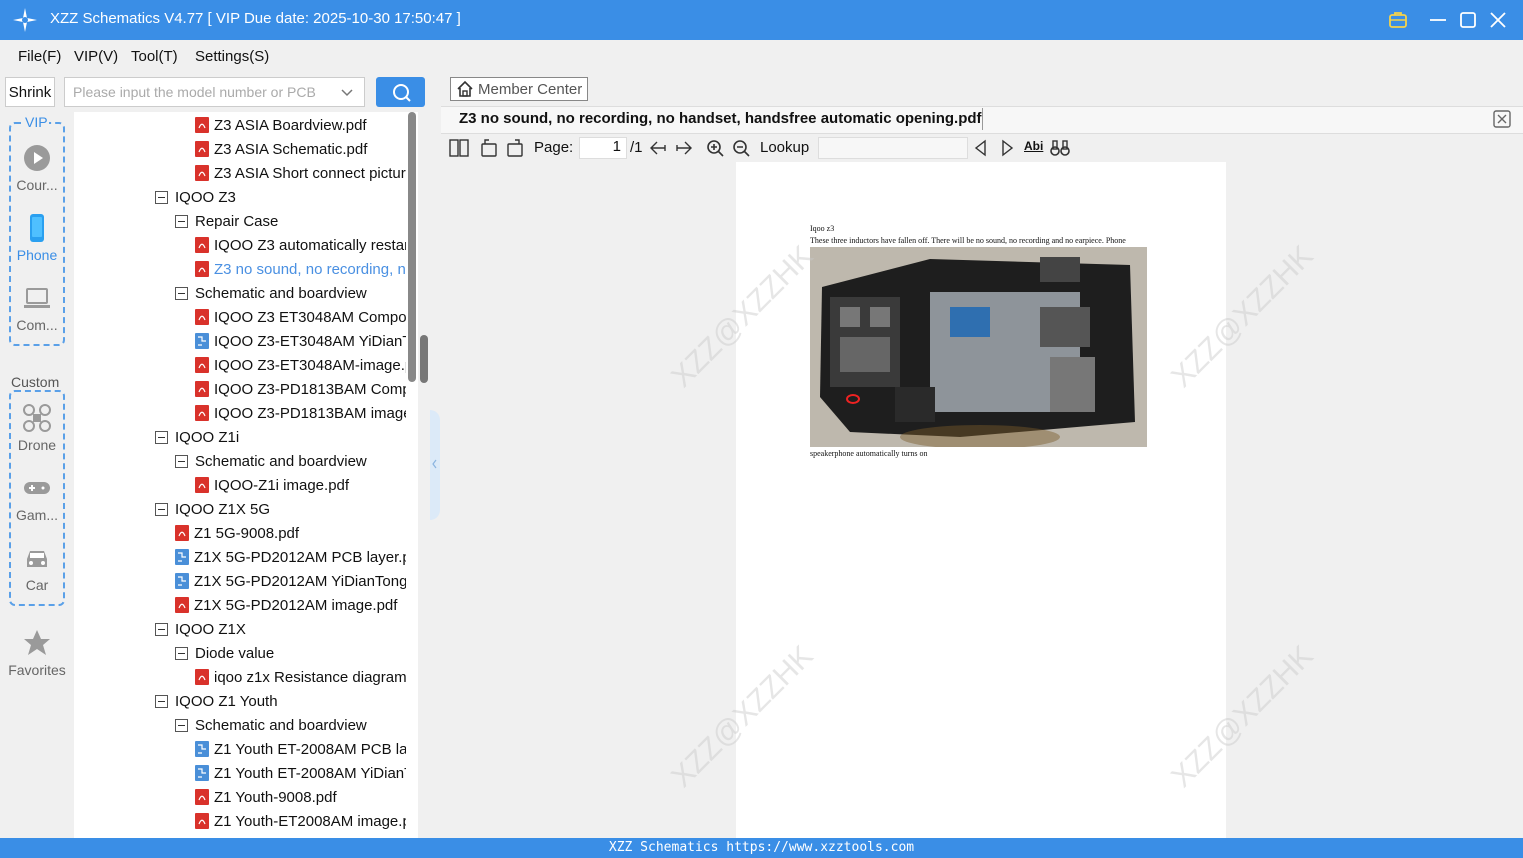  I want to click on tree-file: iqoo z1x Resistance diagram, so click(300, 677).